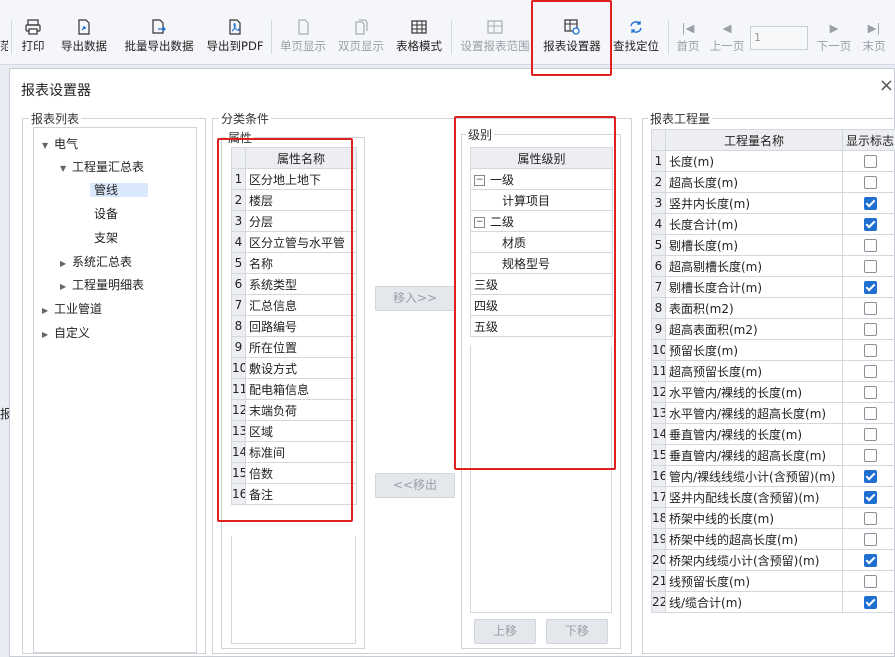 Image resolution: width=895 pixels, height=657 pixels. What do you see at coordinates (96, 262) in the screenshot?
I see `tree-node-system-summary: ▶ 系统汇总表` at bounding box center [96, 262].